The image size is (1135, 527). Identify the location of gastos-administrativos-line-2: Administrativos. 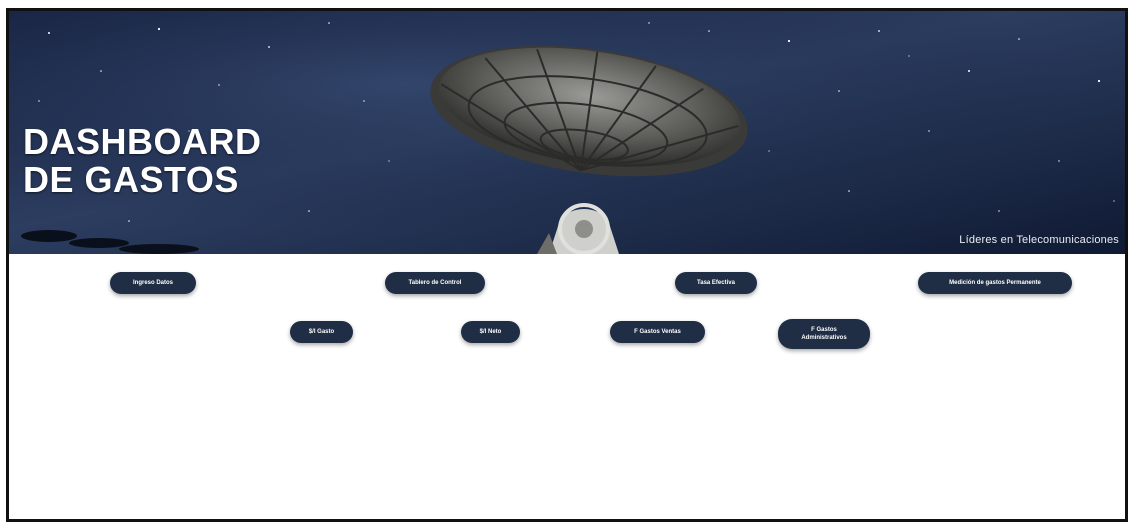
(824, 338).